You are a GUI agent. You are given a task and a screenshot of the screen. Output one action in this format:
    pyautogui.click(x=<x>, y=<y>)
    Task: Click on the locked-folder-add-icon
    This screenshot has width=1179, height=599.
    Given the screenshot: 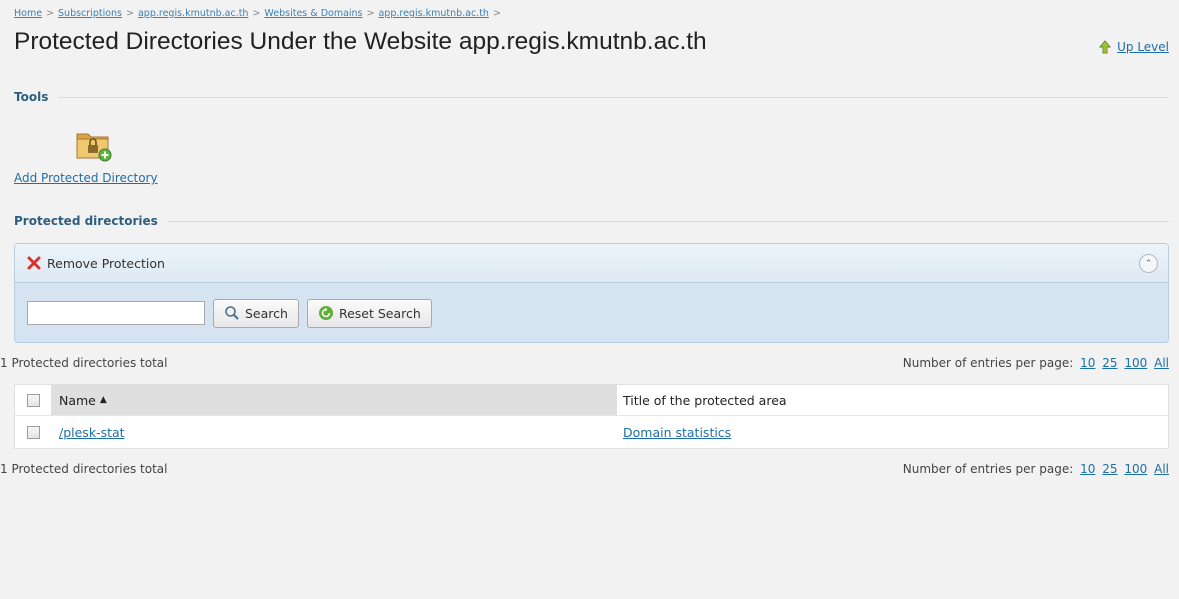 What is the action you would take?
    pyautogui.click(x=94, y=144)
    